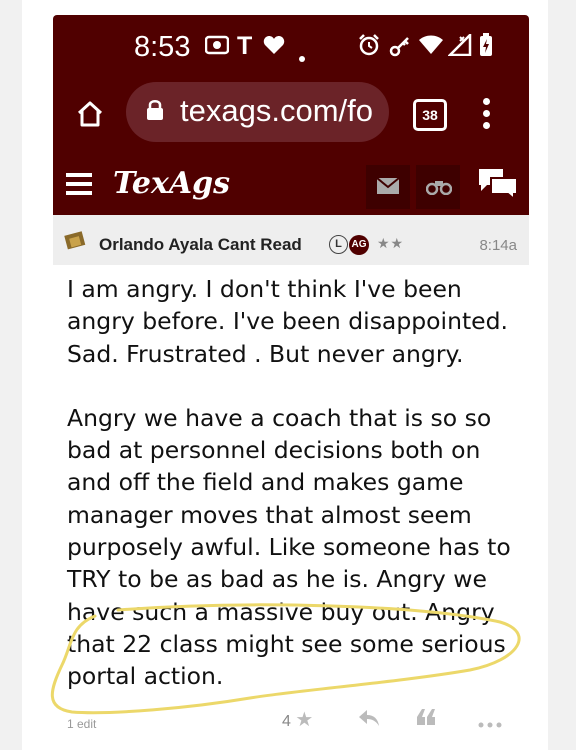  I want to click on user-avatar-icon, so click(76, 241).